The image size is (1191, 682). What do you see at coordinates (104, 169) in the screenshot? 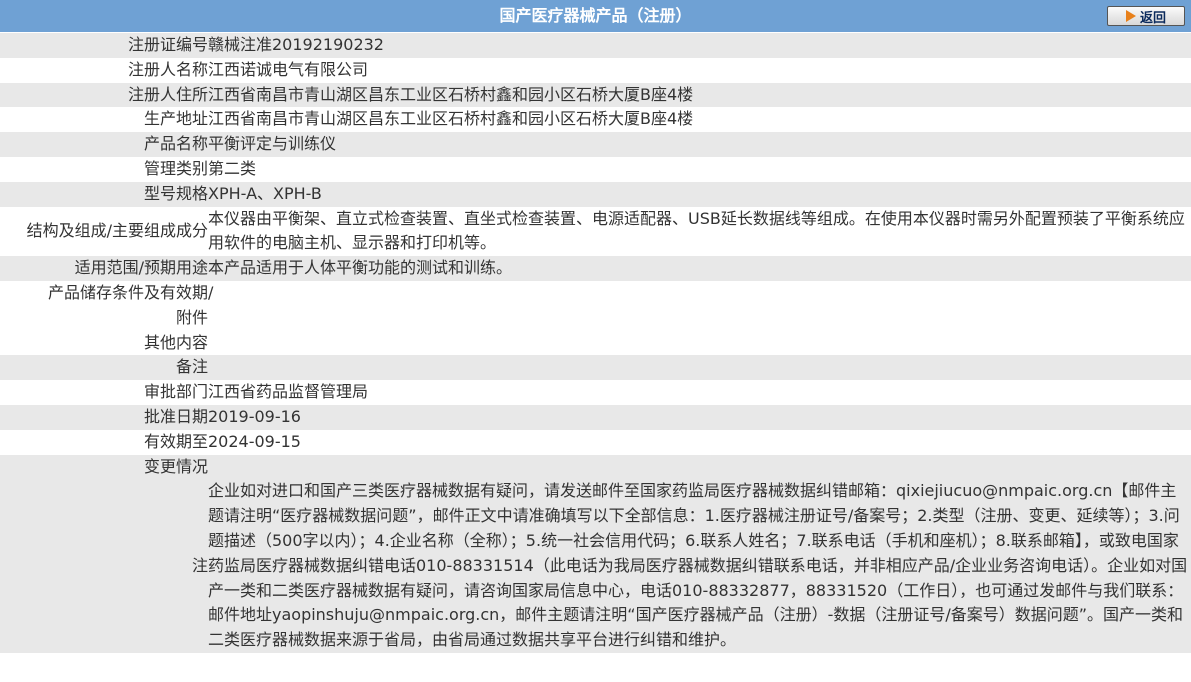
I see `field-label: 管理类别` at bounding box center [104, 169].